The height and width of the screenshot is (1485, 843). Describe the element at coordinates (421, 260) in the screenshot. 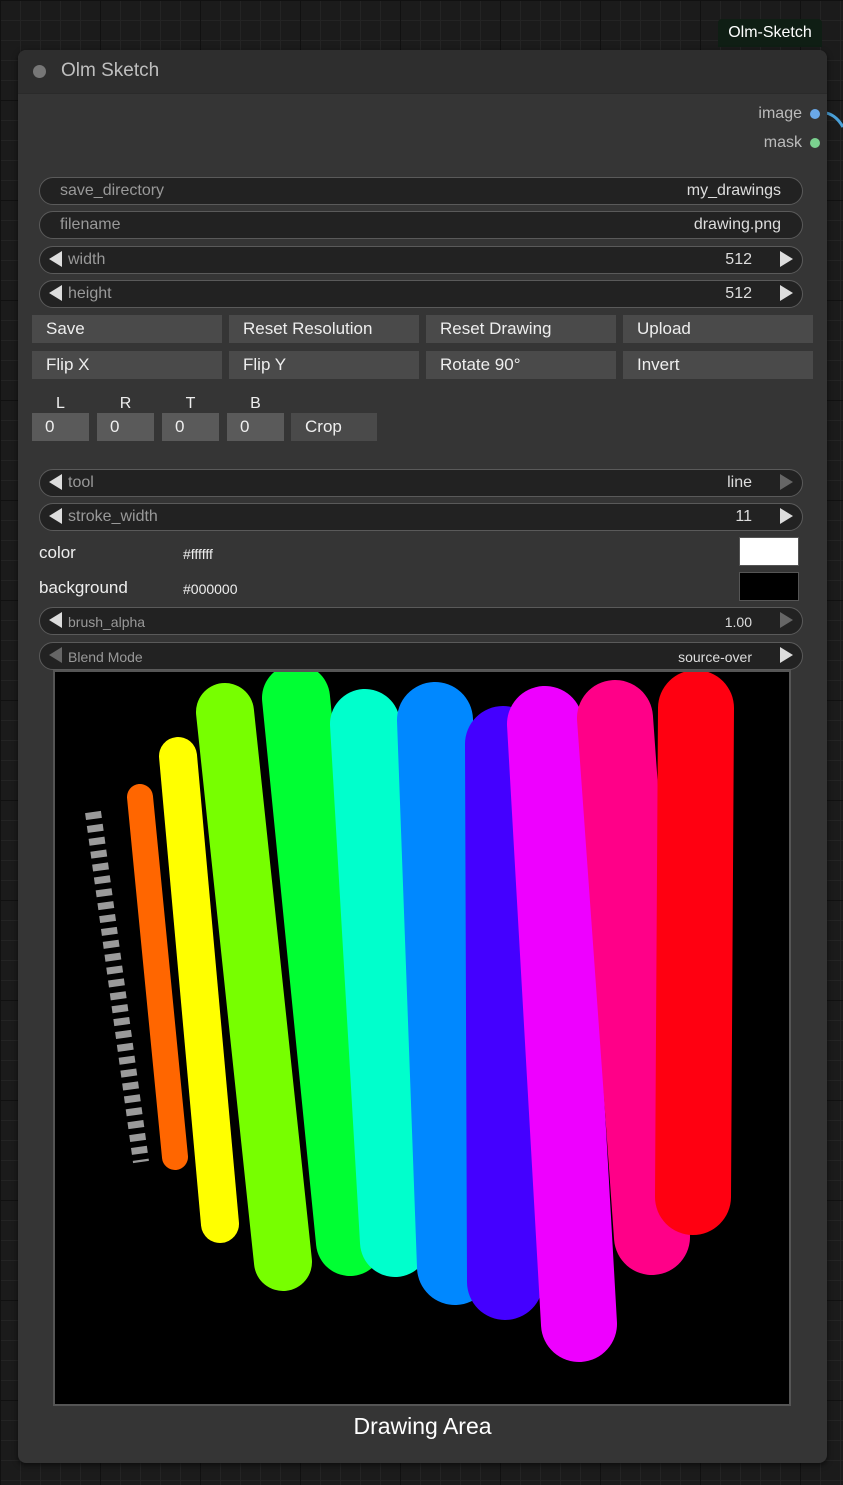

I see `width-stepper: width 512` at that location.